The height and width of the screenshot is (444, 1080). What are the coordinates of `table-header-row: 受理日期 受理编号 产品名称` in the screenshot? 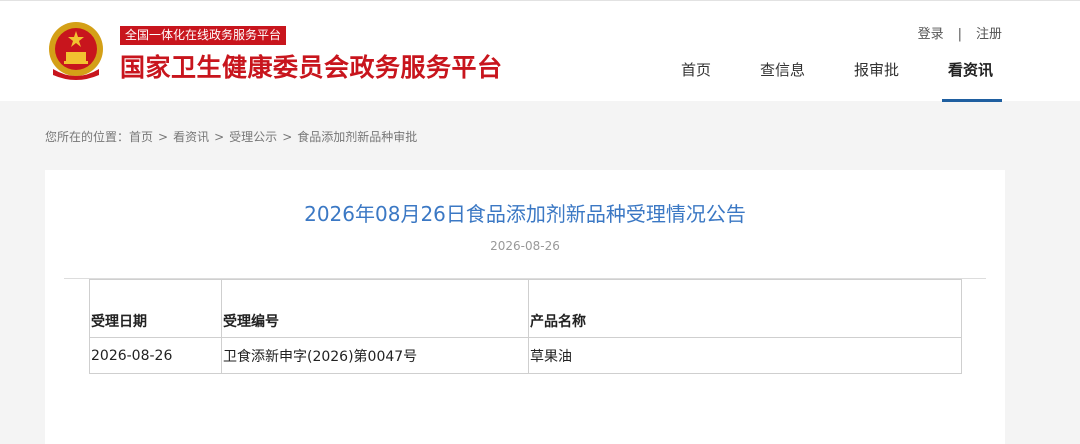 It's located at (525, 308).